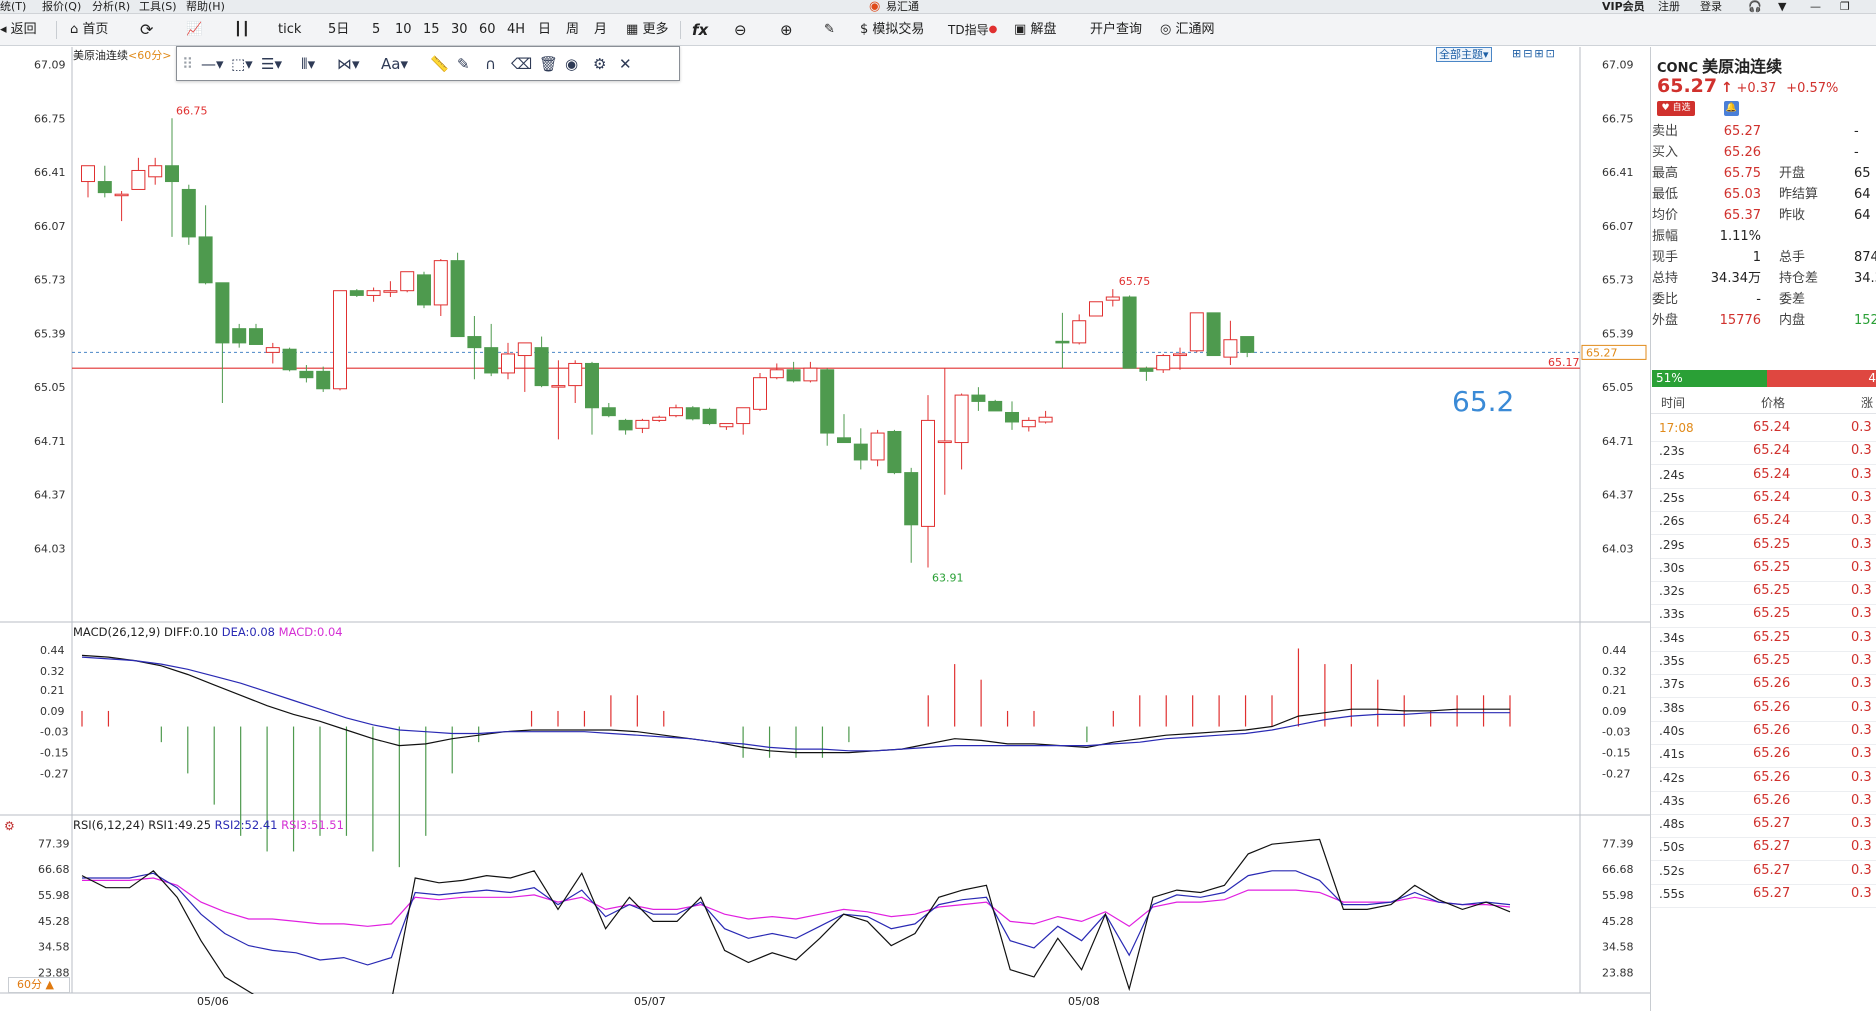 The height and width of the screenshot is (1011, 1876). Describe the element at coordinates (439, 64) in the screenshot. I see `ruler-icon: 📏` at that location.